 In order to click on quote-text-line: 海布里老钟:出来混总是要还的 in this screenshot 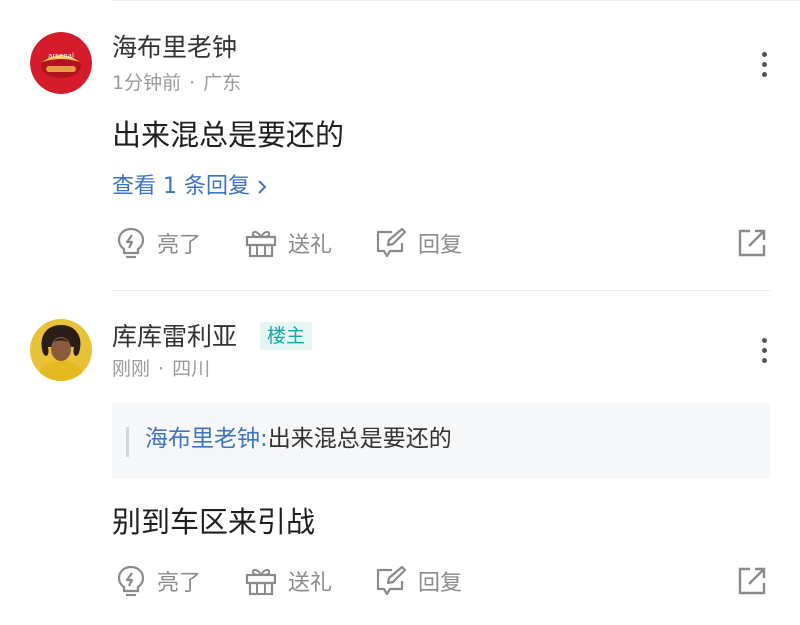, I will do `click(298, 439)`.